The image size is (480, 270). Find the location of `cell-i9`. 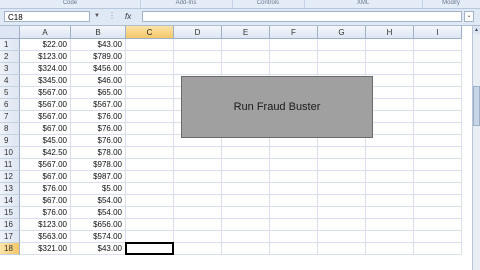

cell-i9 is located at coordinates (438, 141).